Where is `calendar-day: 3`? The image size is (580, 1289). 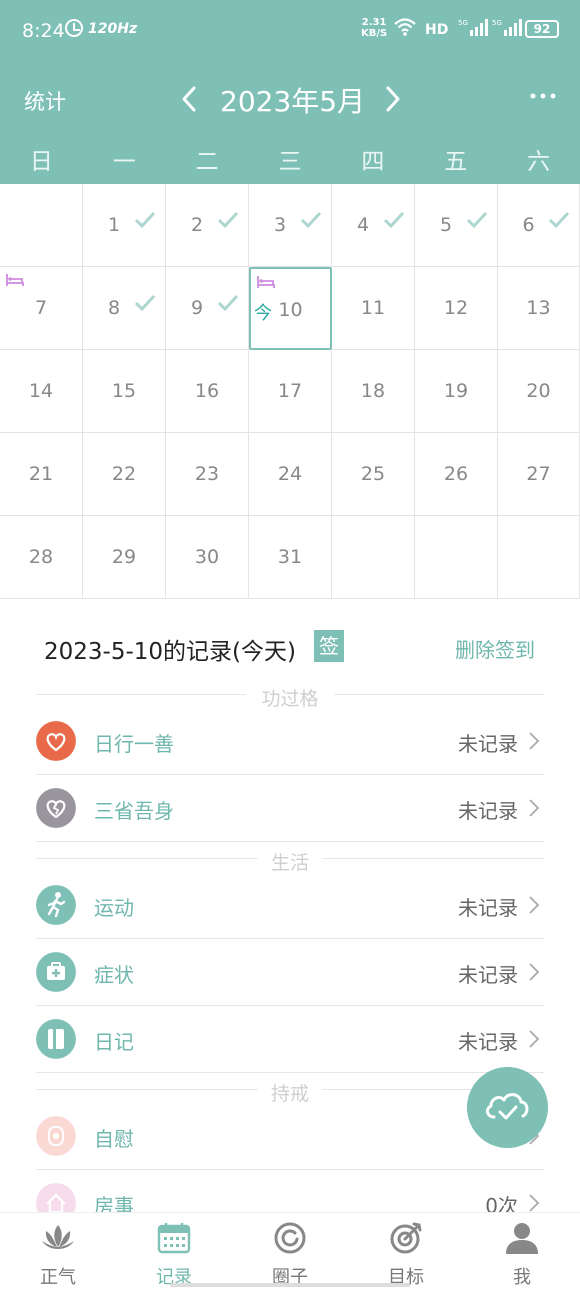 calendar-day: 3 is located at coordinates (290, 225).